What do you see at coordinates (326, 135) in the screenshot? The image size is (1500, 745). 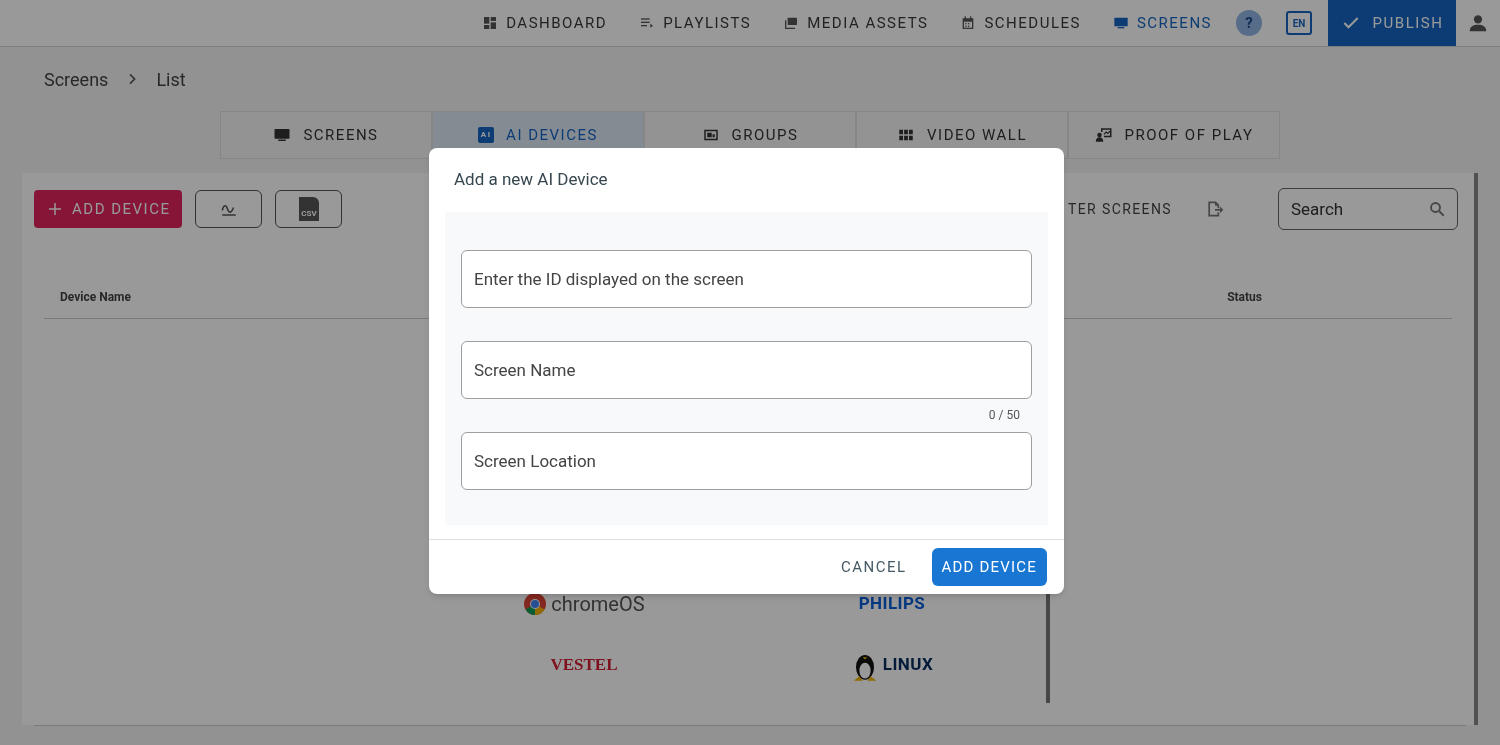 I see `tab: SCREENS` at bounding box center [326, 135].